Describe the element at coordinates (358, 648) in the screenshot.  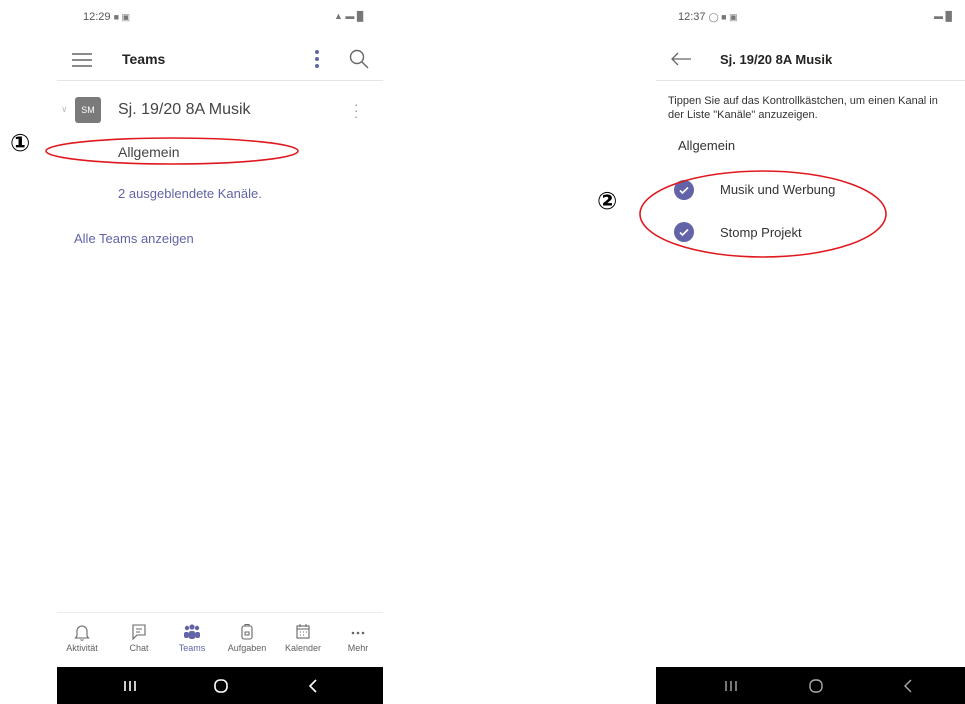
I see `tab-label: Mehr` at that location.